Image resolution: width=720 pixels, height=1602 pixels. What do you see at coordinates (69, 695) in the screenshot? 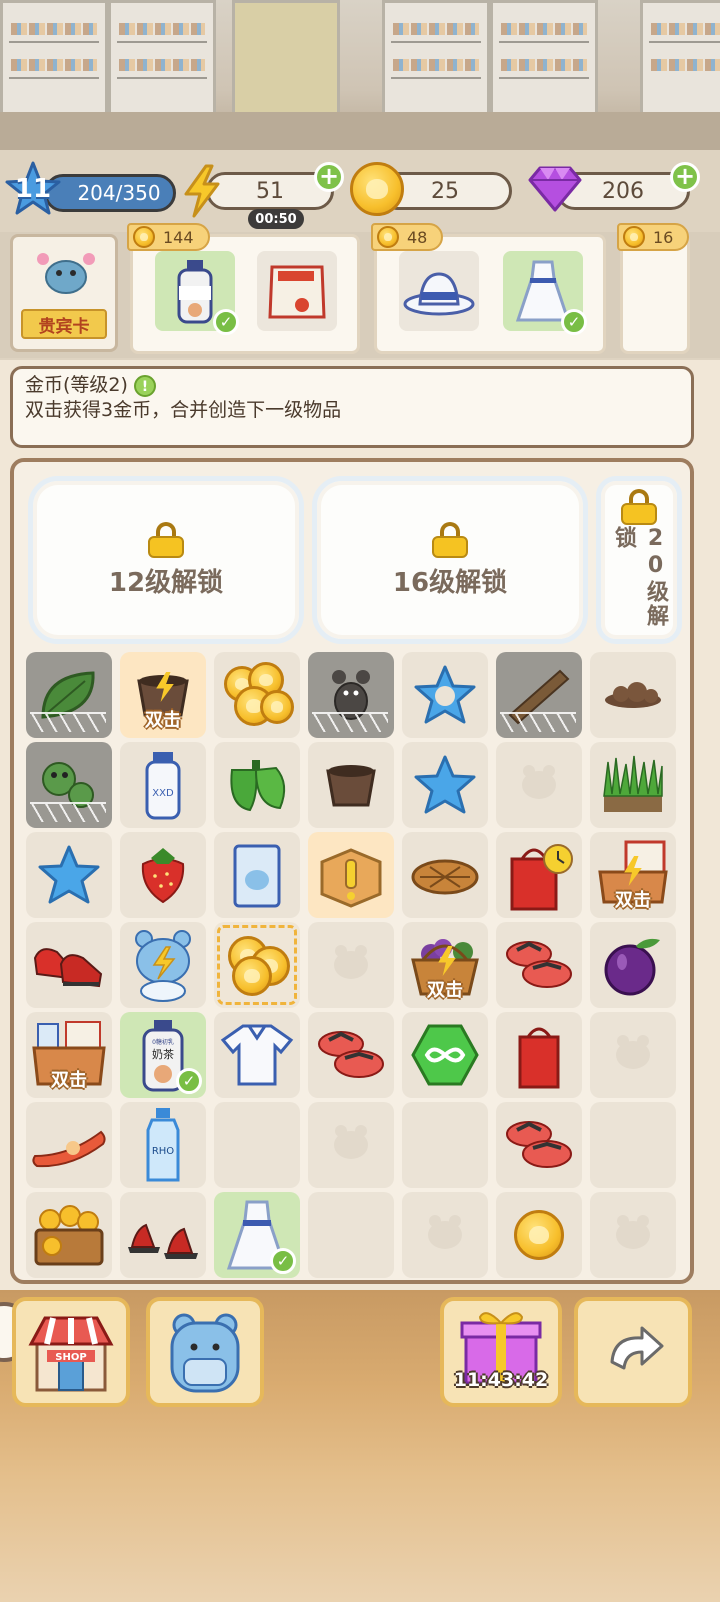
I see `board-cell-leaf` at bounding box center [69, 695].